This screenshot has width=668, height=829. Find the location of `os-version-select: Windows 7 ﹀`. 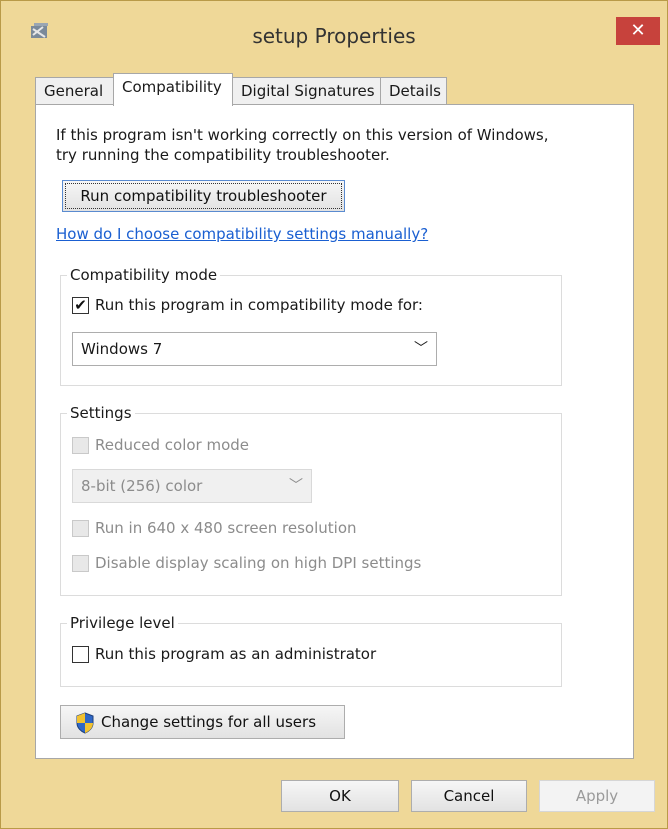

os-version-select: Windows 7 ﹀ is located at coordinates (254, 349).